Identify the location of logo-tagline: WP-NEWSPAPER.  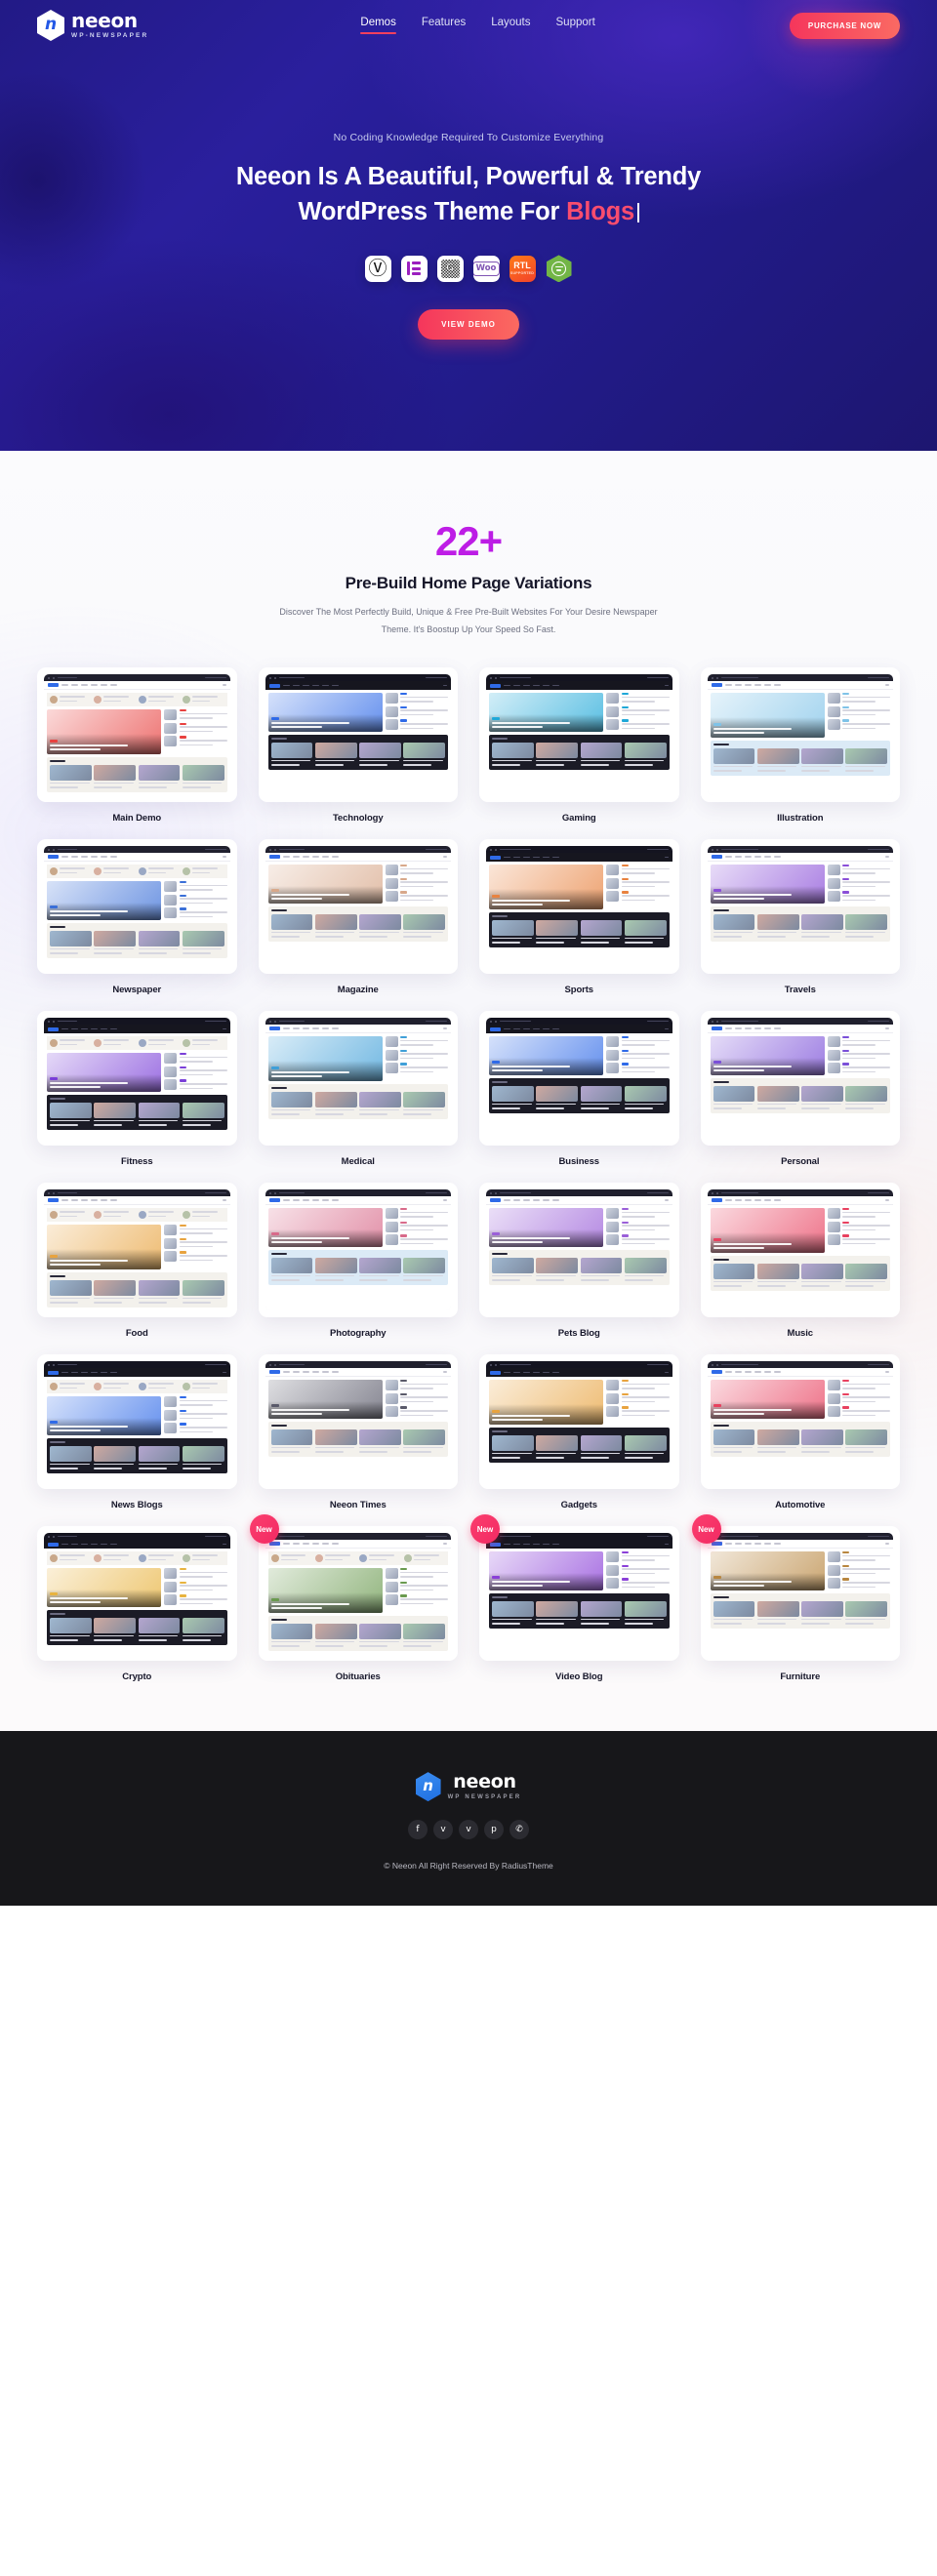
(110, 36).